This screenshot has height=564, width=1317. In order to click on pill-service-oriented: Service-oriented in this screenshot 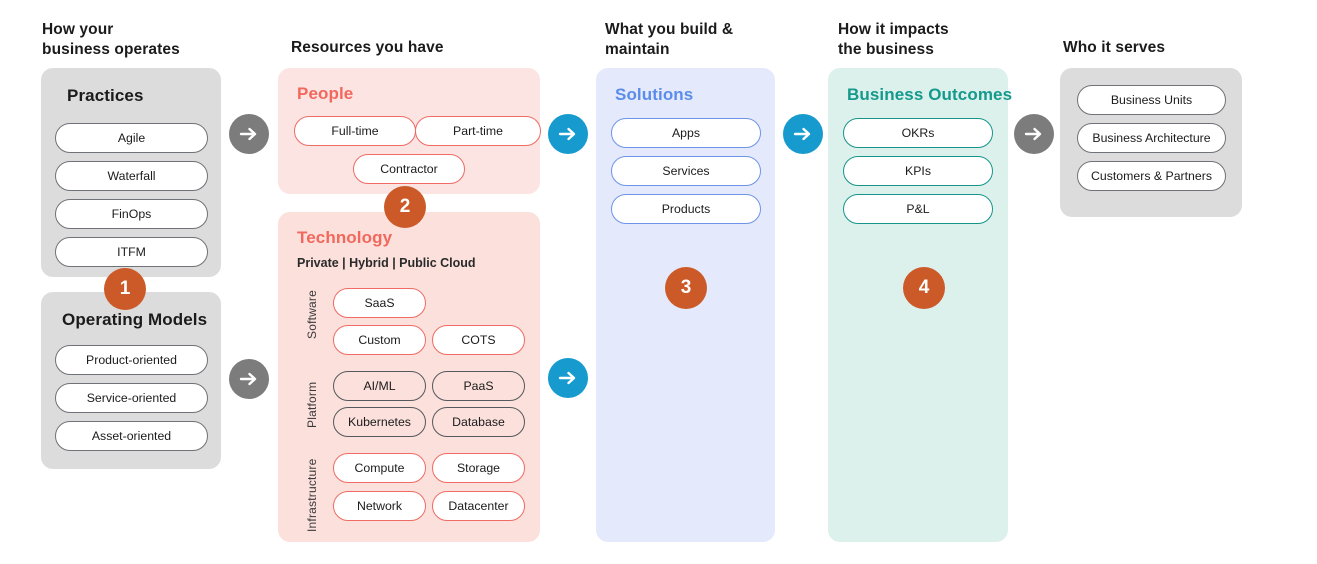, I will do `click(131, 398)`.